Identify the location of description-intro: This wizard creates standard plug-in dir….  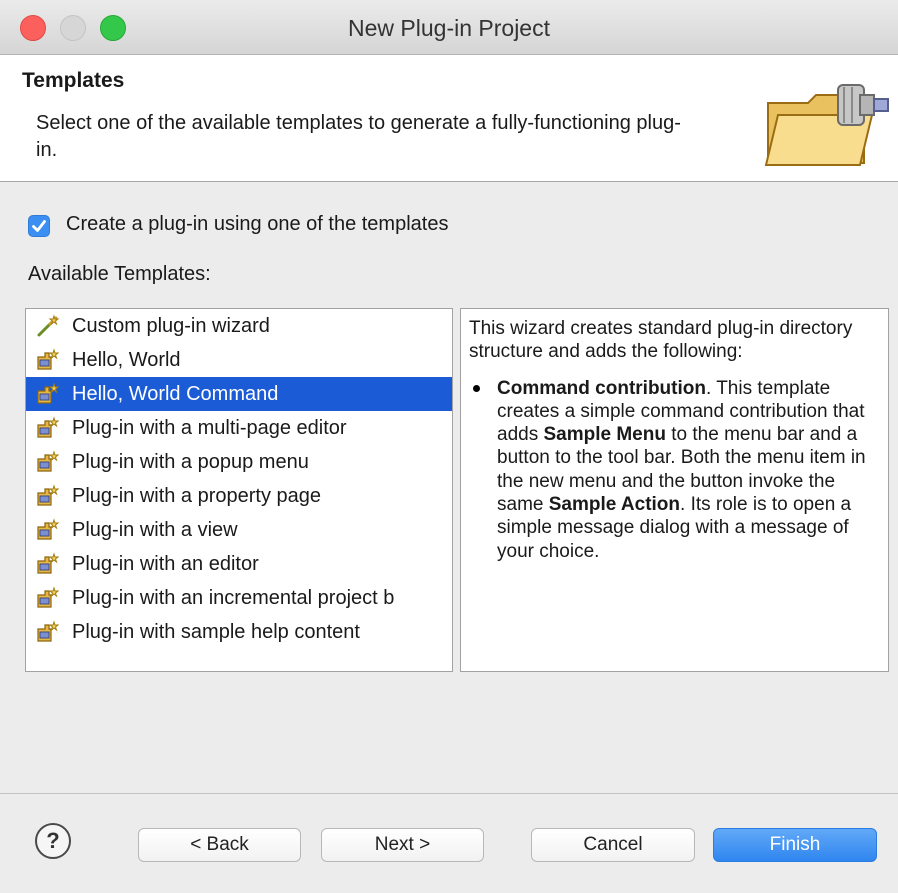
(661, 340).